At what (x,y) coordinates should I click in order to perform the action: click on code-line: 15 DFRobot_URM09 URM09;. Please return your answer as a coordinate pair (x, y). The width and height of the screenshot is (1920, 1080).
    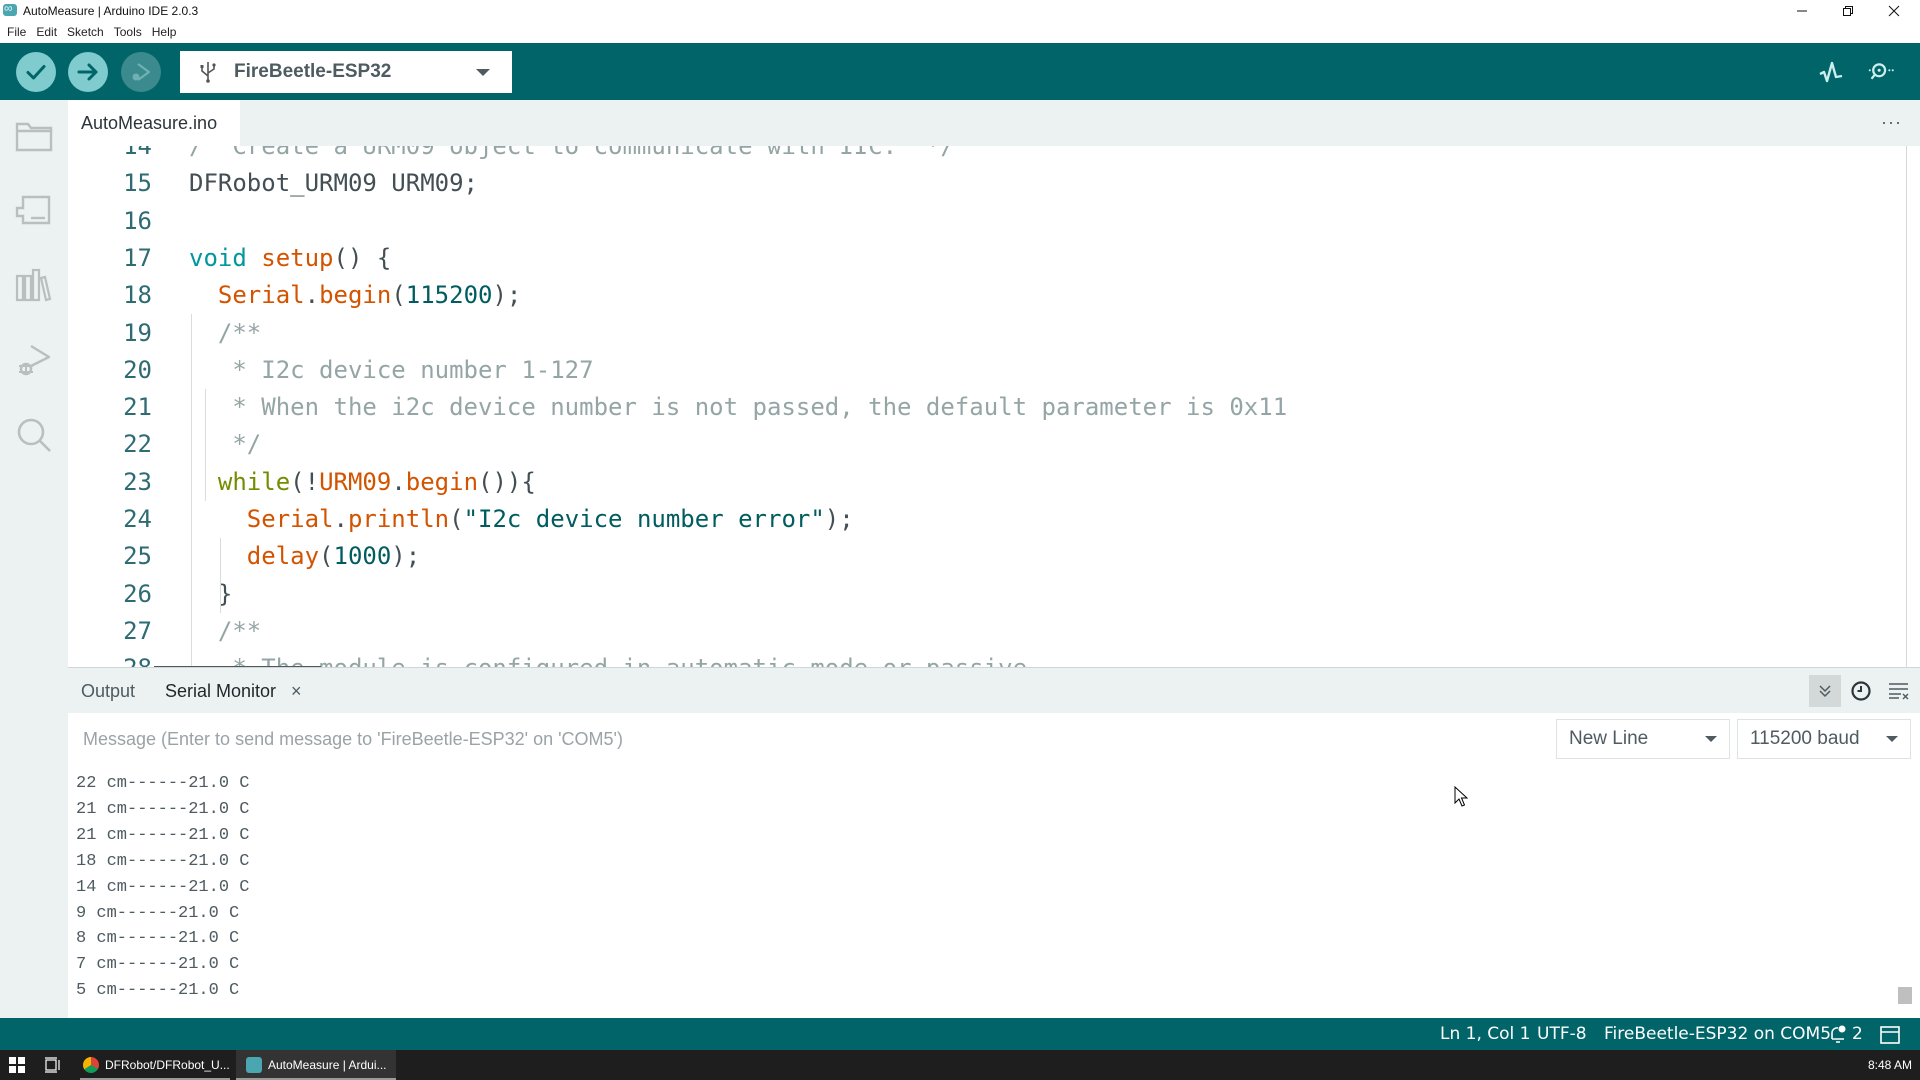
    Looking at the image, I should click on (987, 183).